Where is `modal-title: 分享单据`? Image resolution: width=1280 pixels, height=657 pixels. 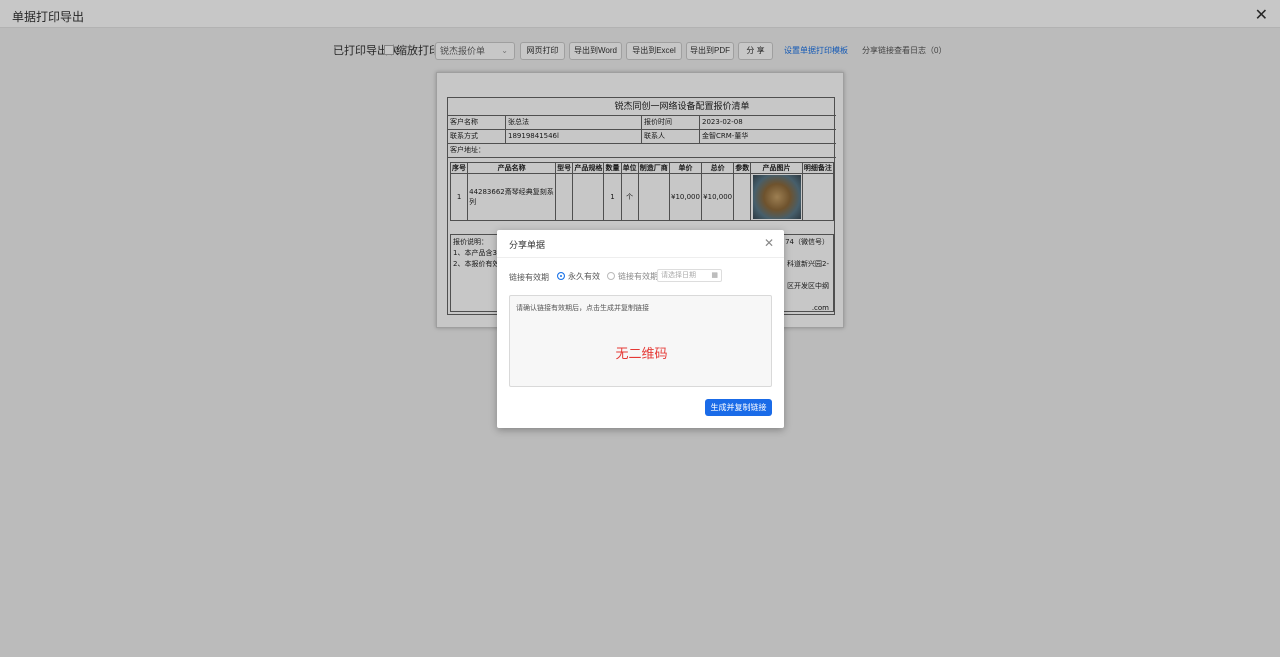
modal-title: 分享单据 is located at coordinates (527, 245).